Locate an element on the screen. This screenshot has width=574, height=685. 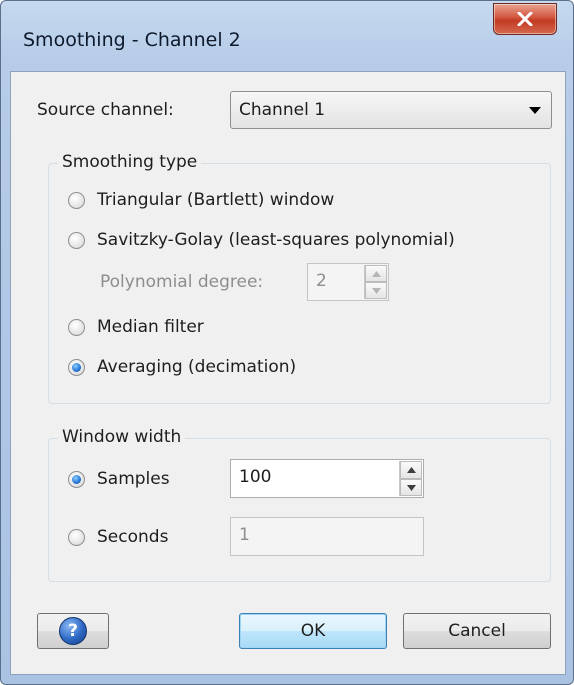
radio-median-filter-label: Median filter is located at coordinates (150, 327).